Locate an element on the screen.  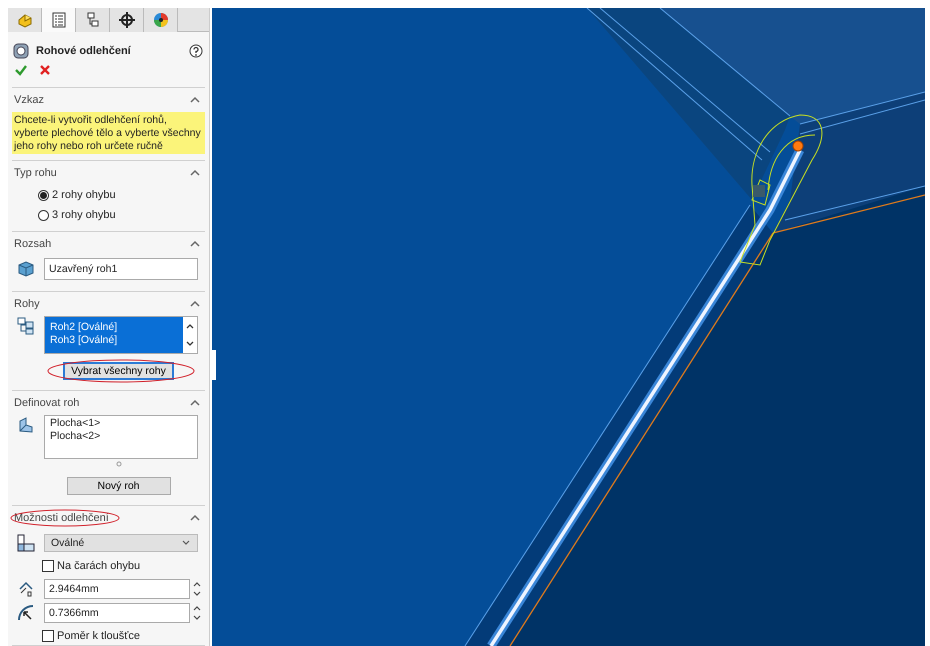
checkbox-label: Poměr k tloušťce is located at coordinates (98, 636).